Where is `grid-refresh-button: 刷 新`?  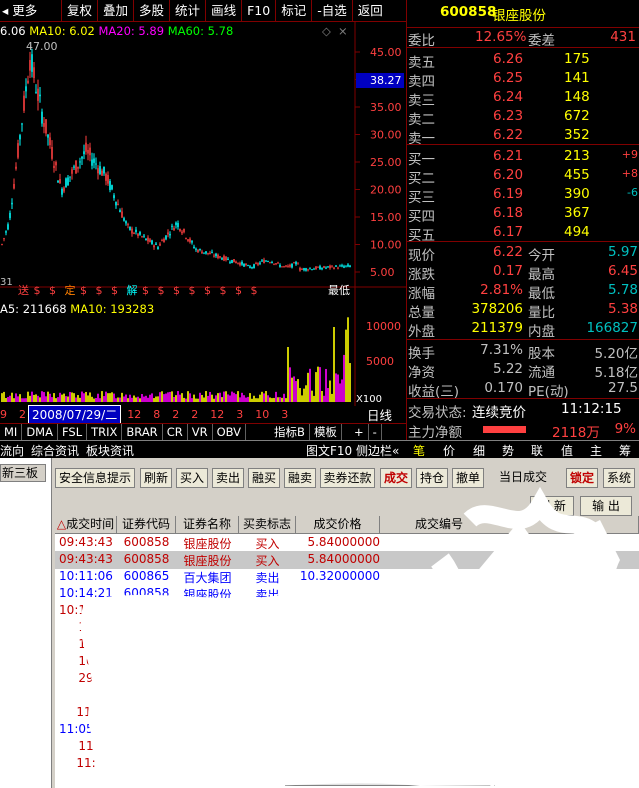
grid-refresh-button: 刷 新 is located at coordinates (552, 506).